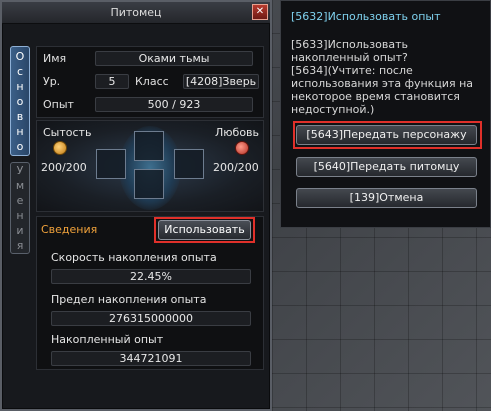 The height and width of the screenshot is (411, 491). I want to click on exp-limit-value: 276315000000, so click(151, 318).